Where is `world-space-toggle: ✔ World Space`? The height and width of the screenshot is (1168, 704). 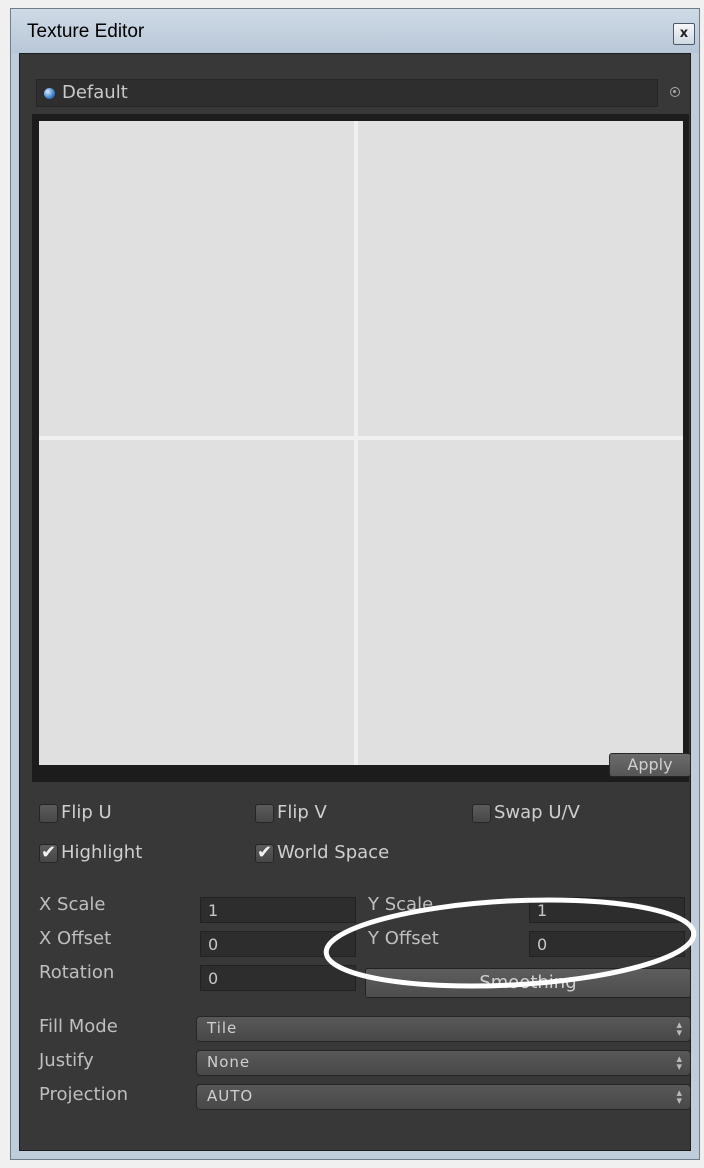
world-space-toggle: ✔ World Space is located at coordinates (340, 854).